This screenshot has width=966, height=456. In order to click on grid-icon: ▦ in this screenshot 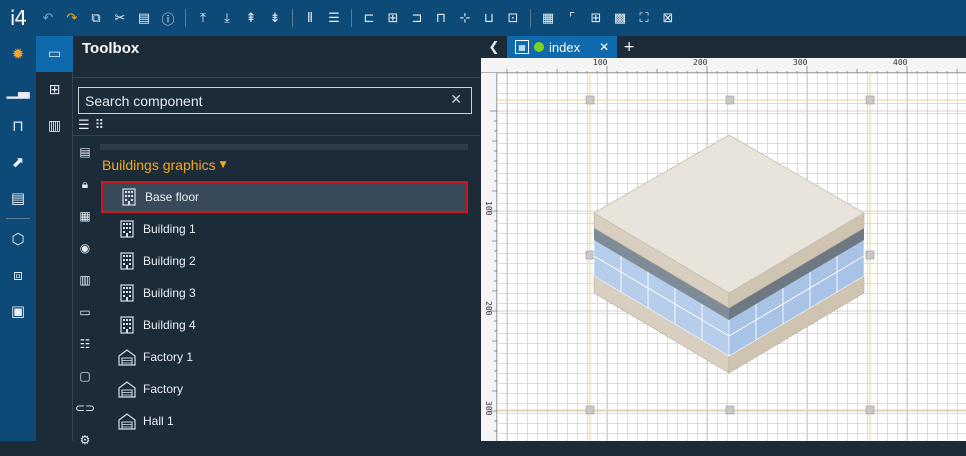, I will do `click(548, 18)`.